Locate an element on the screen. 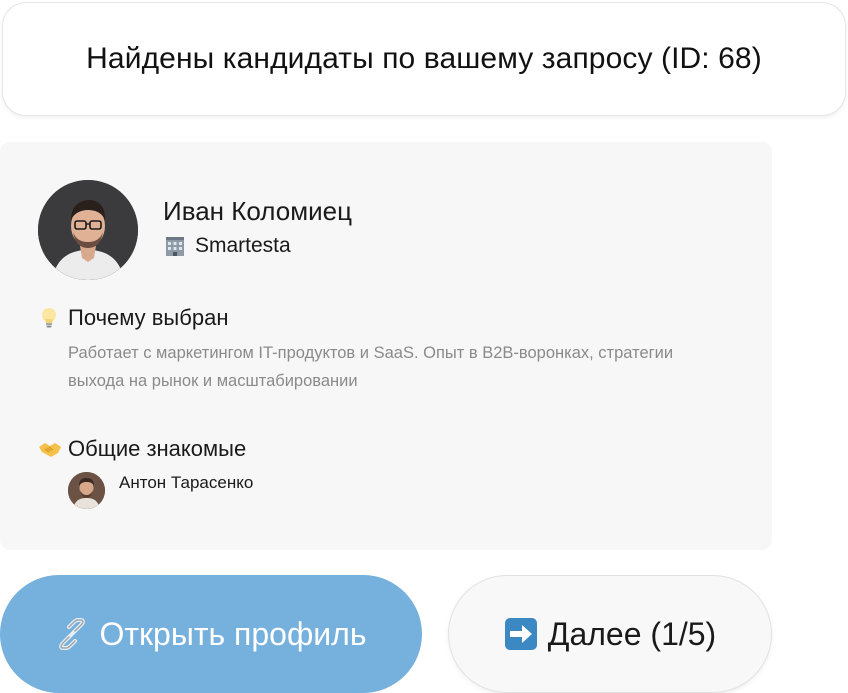  link-icon is located at coordinates (72, 634).